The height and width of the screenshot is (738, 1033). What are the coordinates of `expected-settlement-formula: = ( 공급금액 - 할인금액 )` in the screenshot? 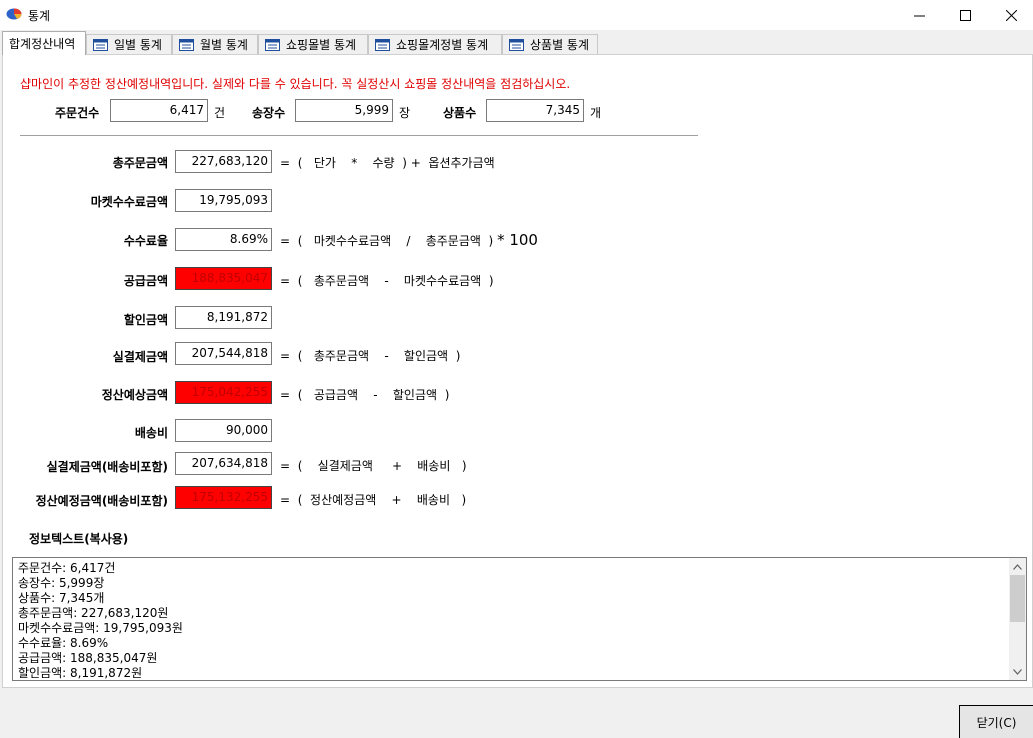 It's located at (365, 395).